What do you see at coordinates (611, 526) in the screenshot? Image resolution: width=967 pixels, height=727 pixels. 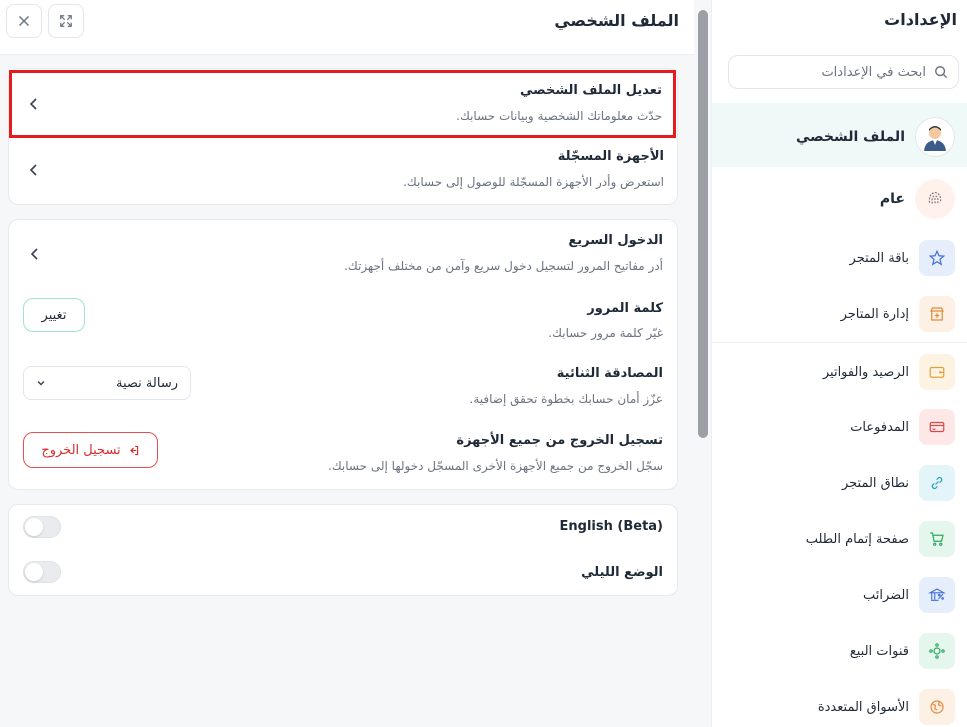 I see `english-language-label: English (Beta)` at bounding box center [611, 526].